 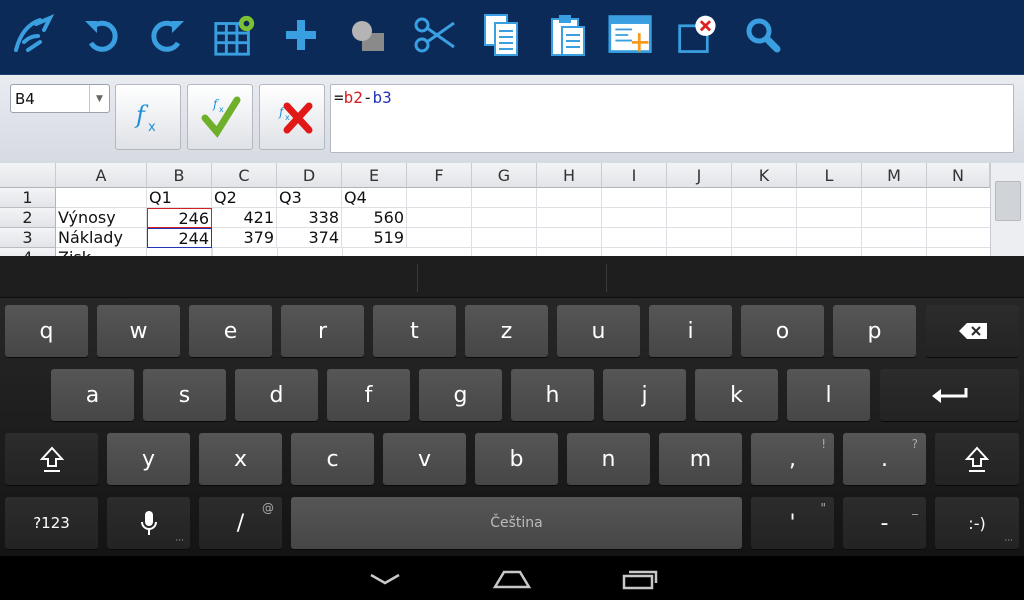 What do you see at coordinates (92, 395) in the screenshot?
I see `key-a: a` at bounding box center [92, 395].